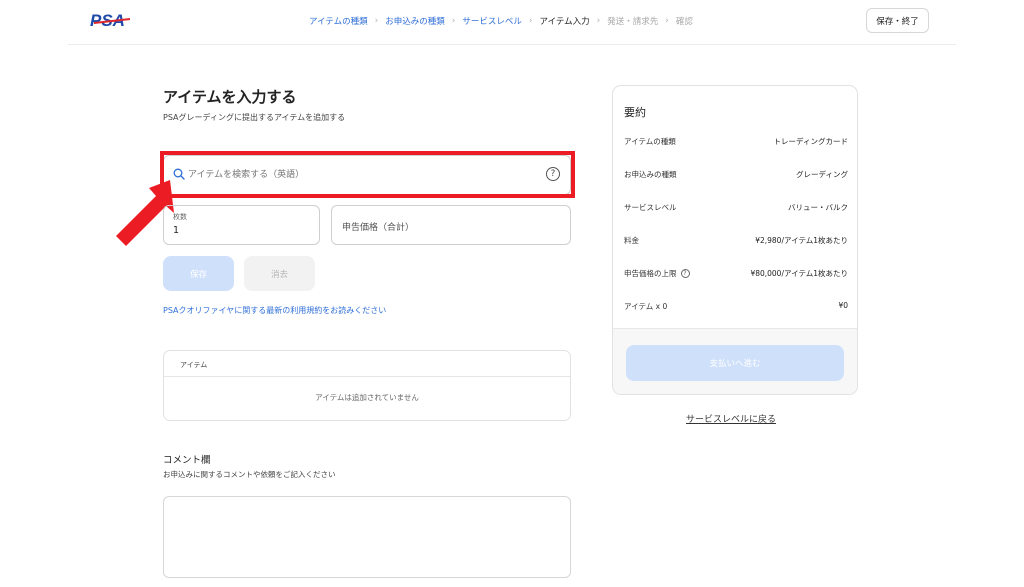 This screenshot has width=1024, height=587. What do you see at coordinates (646, 306) in the screenshot?
I see `summary-label: アイテム x 0` at bounding box center [646, 306].